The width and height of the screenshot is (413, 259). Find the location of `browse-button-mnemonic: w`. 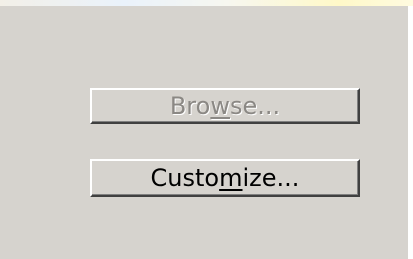

browse-button-mnemonic: w is located at coordinates (220, 106).